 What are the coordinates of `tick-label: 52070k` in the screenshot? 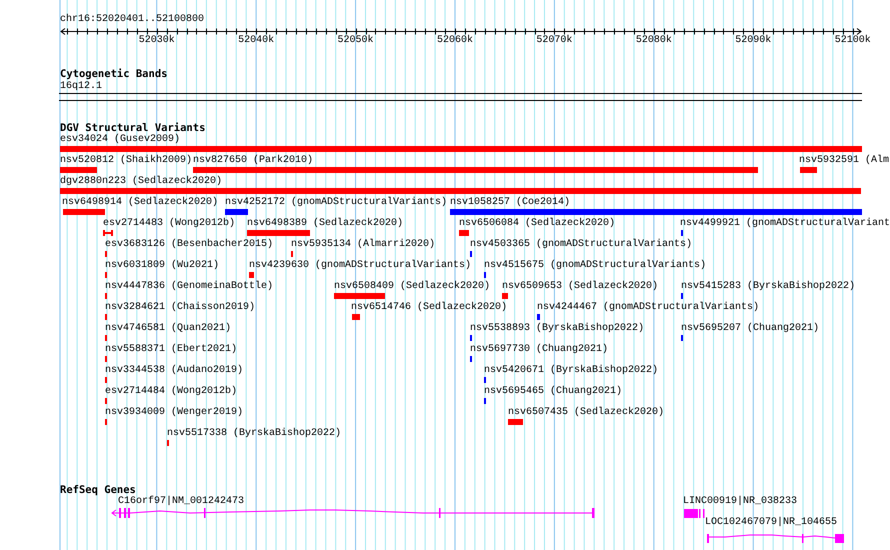 It's located at (554, 40).